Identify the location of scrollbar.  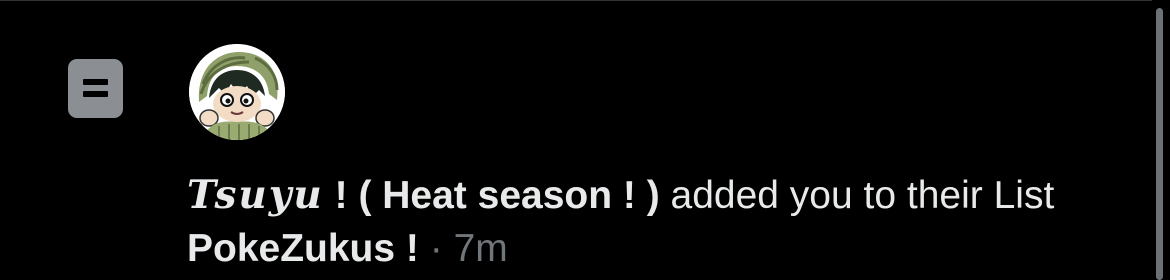
(1161, 140).